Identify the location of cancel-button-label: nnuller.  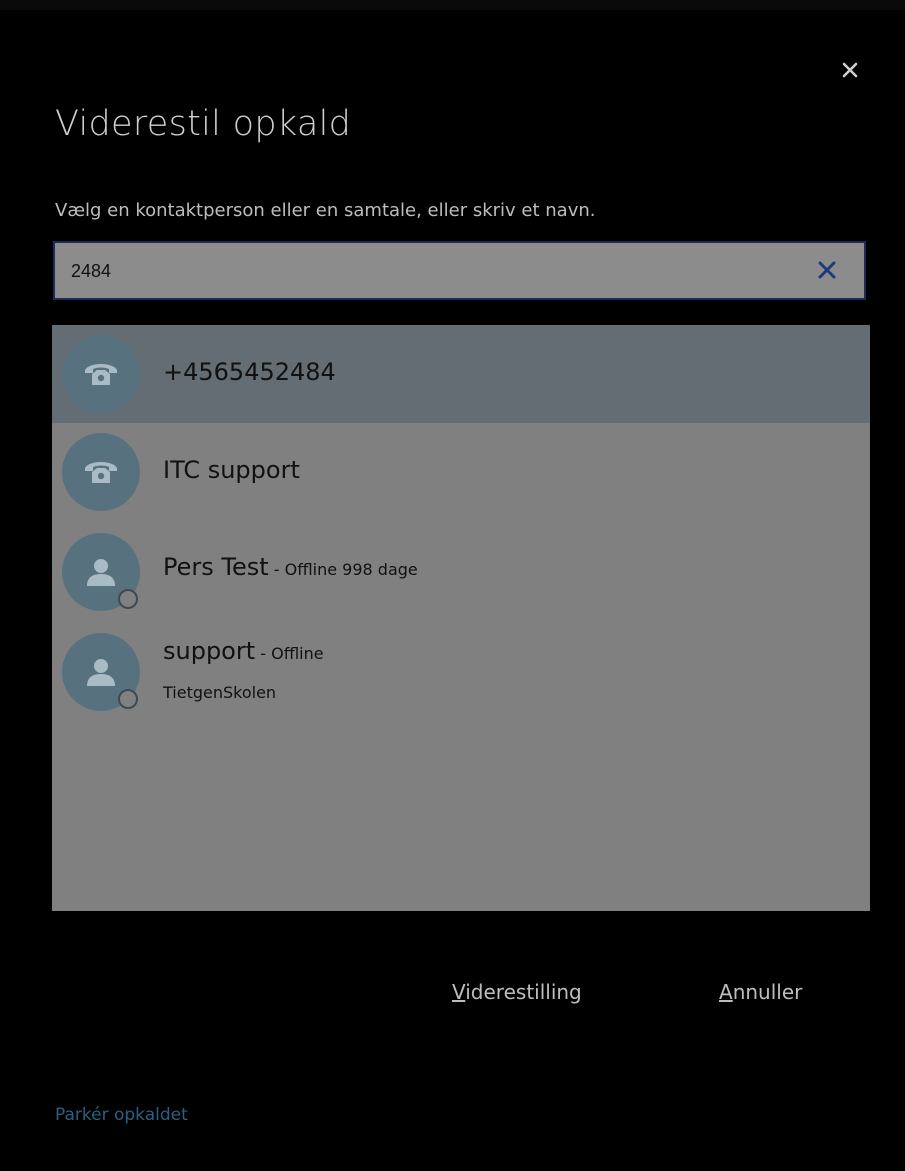
(767, 992).